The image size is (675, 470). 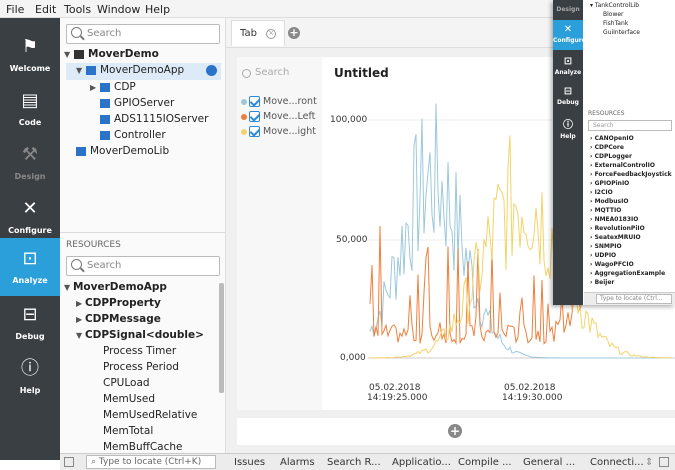 What do you see at coordinates (614, 219) in the screenshot?
I see `overlay-resource-item: › NMEA0183IO` at bounding box center [614, 219].